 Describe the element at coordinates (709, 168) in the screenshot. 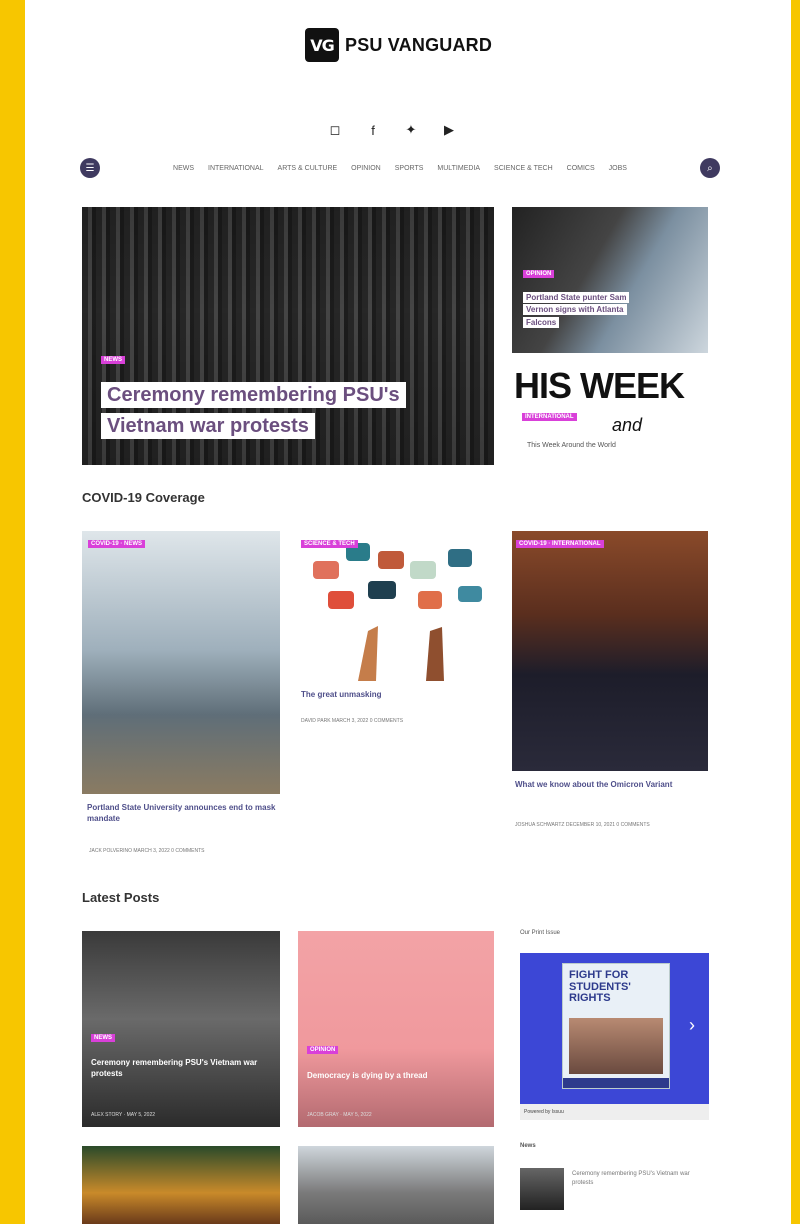

I see `search-icon: ⌕` at that location.